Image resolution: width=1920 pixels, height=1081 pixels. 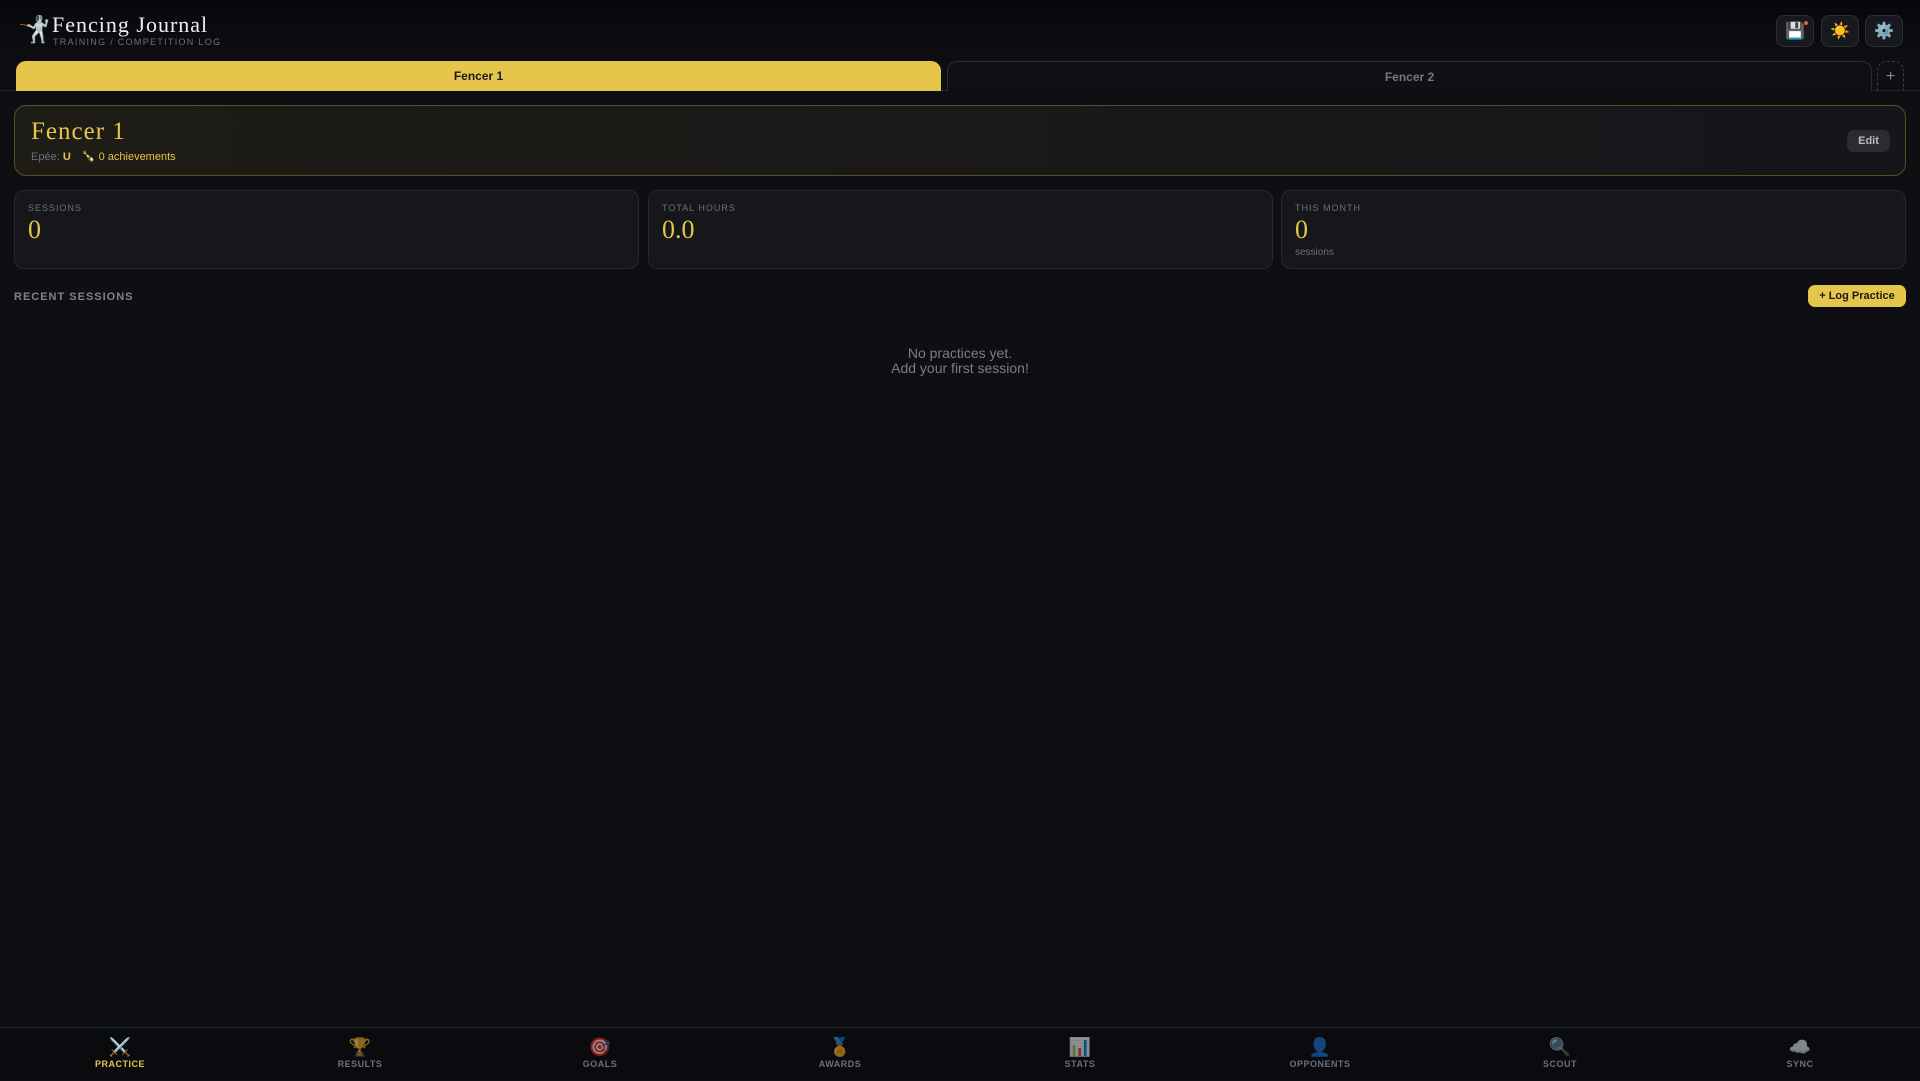 I want to click on settings-button: ⚙️, so click(x=1884, y=31).